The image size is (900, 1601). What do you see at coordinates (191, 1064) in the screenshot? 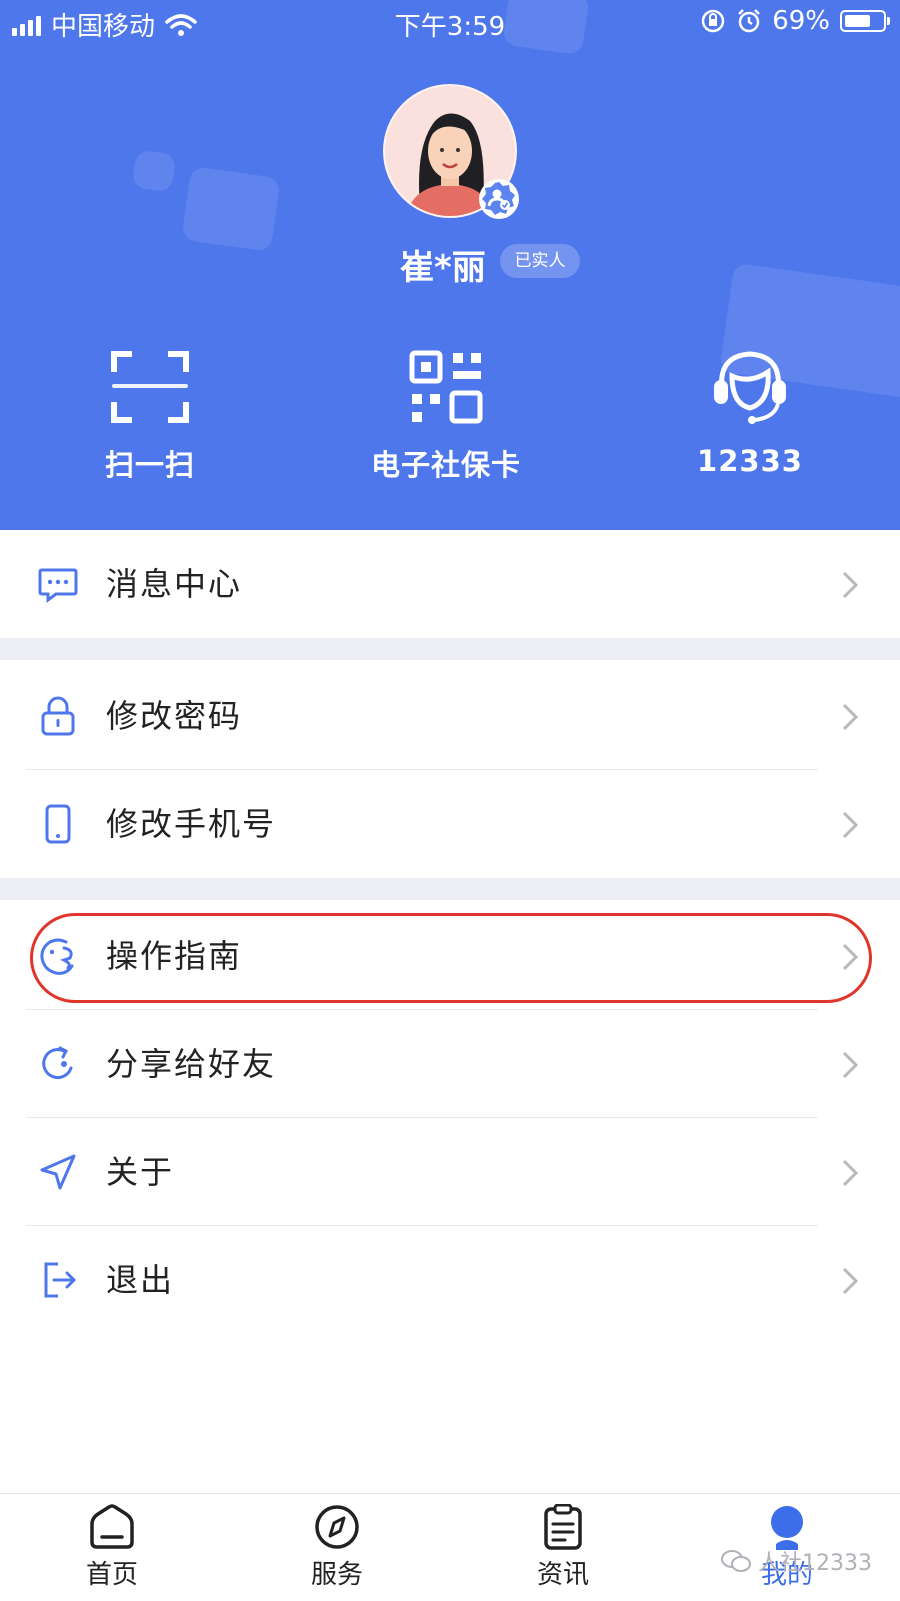
I see `menu-item-label: 分享给好友` at bounding box center [191, 1064].